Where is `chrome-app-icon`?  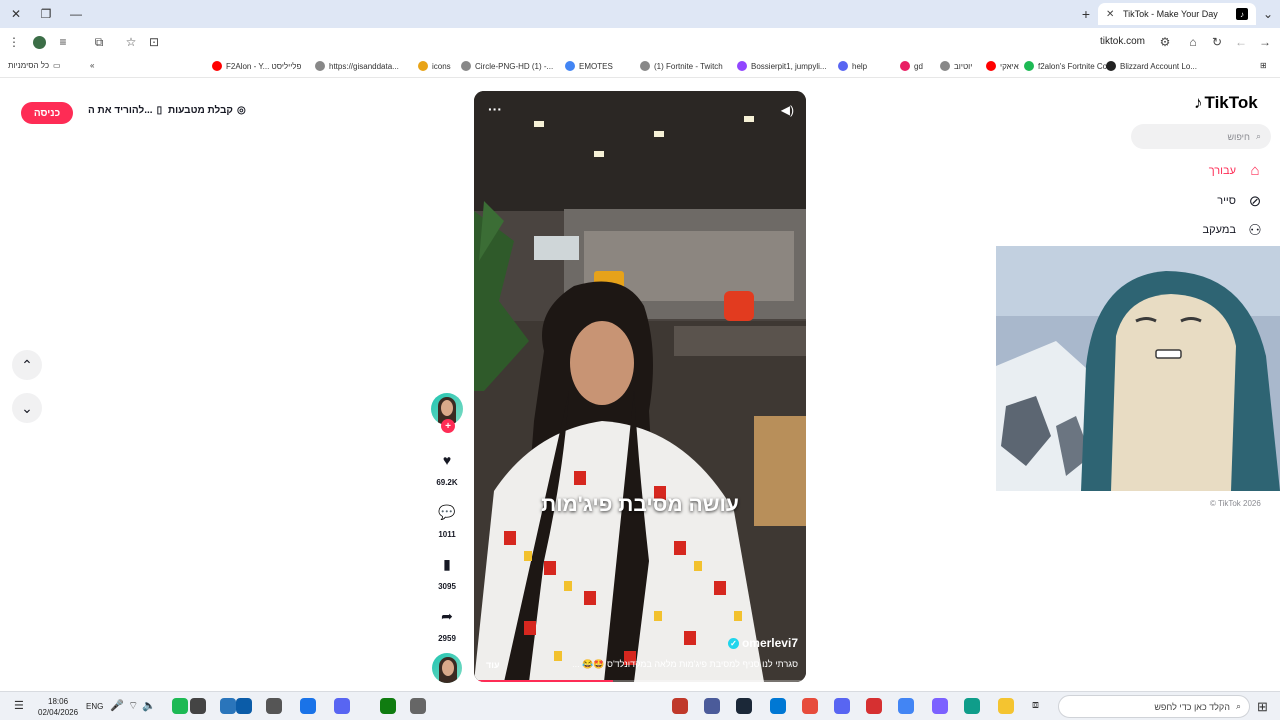 chrome-app-icon is located at coordinates (906, 706).